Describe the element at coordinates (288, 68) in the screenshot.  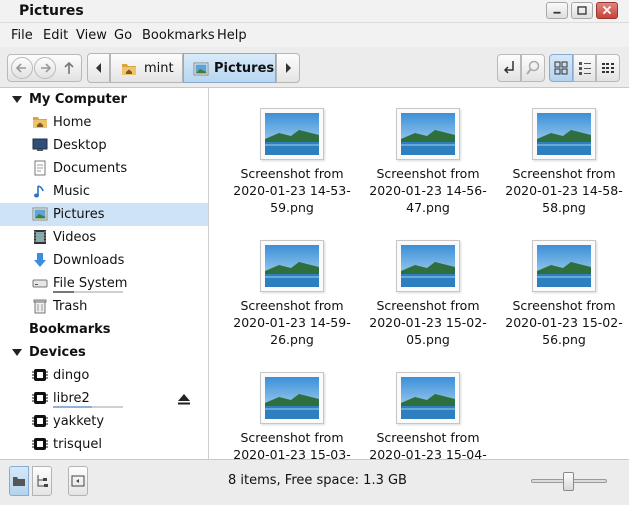
I see `breadcrumb-next-button` at that location.